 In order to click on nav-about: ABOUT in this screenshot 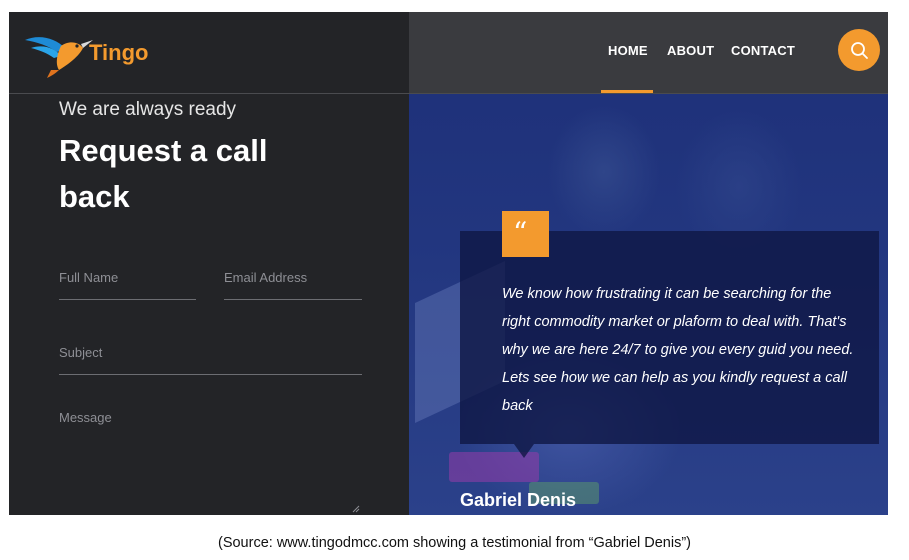, I will do `click(690, 50)`.